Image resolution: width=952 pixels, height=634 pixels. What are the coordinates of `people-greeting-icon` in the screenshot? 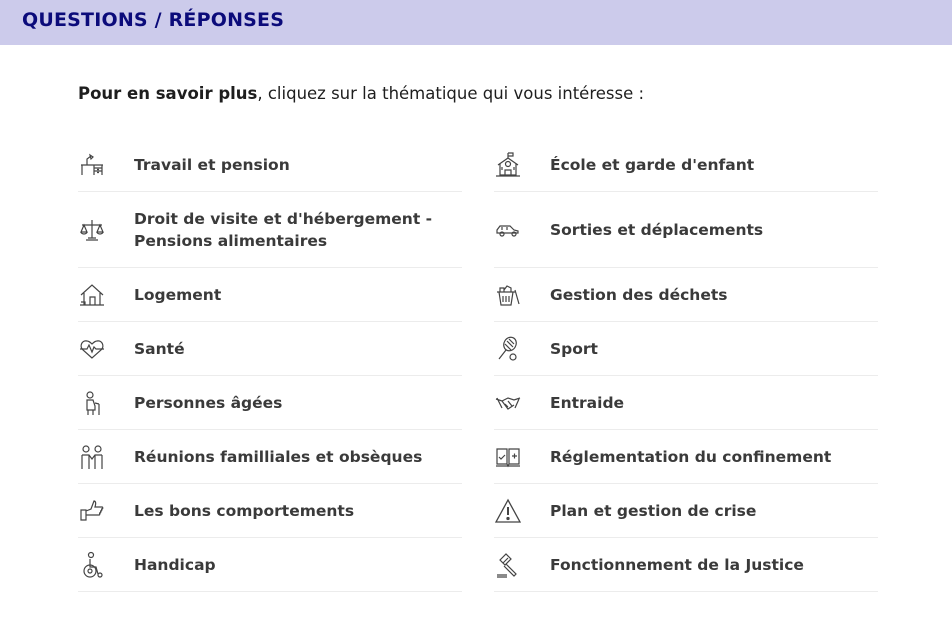 It's located at (92, 457).